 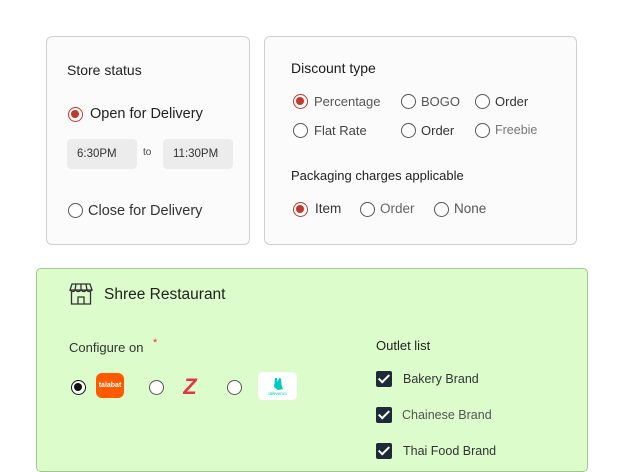 I want to click on discount-bogo-label: BOGO, so click(x=440, y=101).